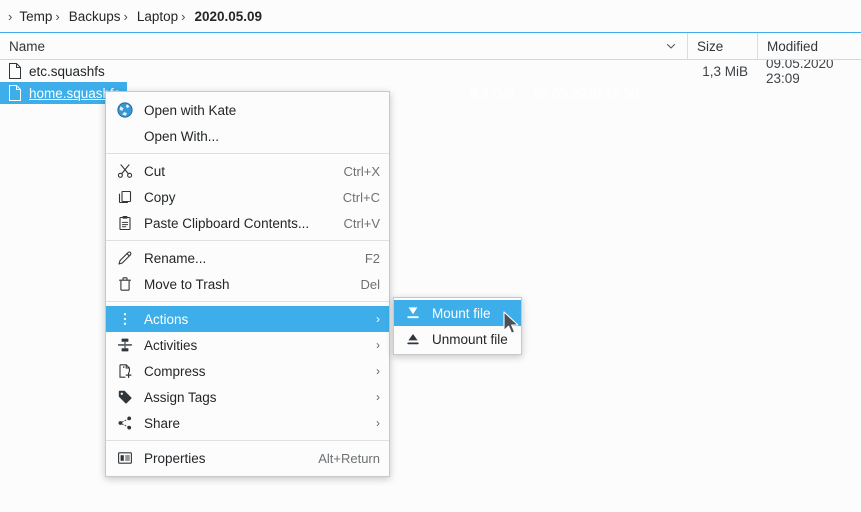 This screenshot has width=861, height=512. Describe the element at coordinates (430, 16) in the screenshot. I see `breadcrumb: › Temp › Backups › Laptop › 2020.05.09` at that location.